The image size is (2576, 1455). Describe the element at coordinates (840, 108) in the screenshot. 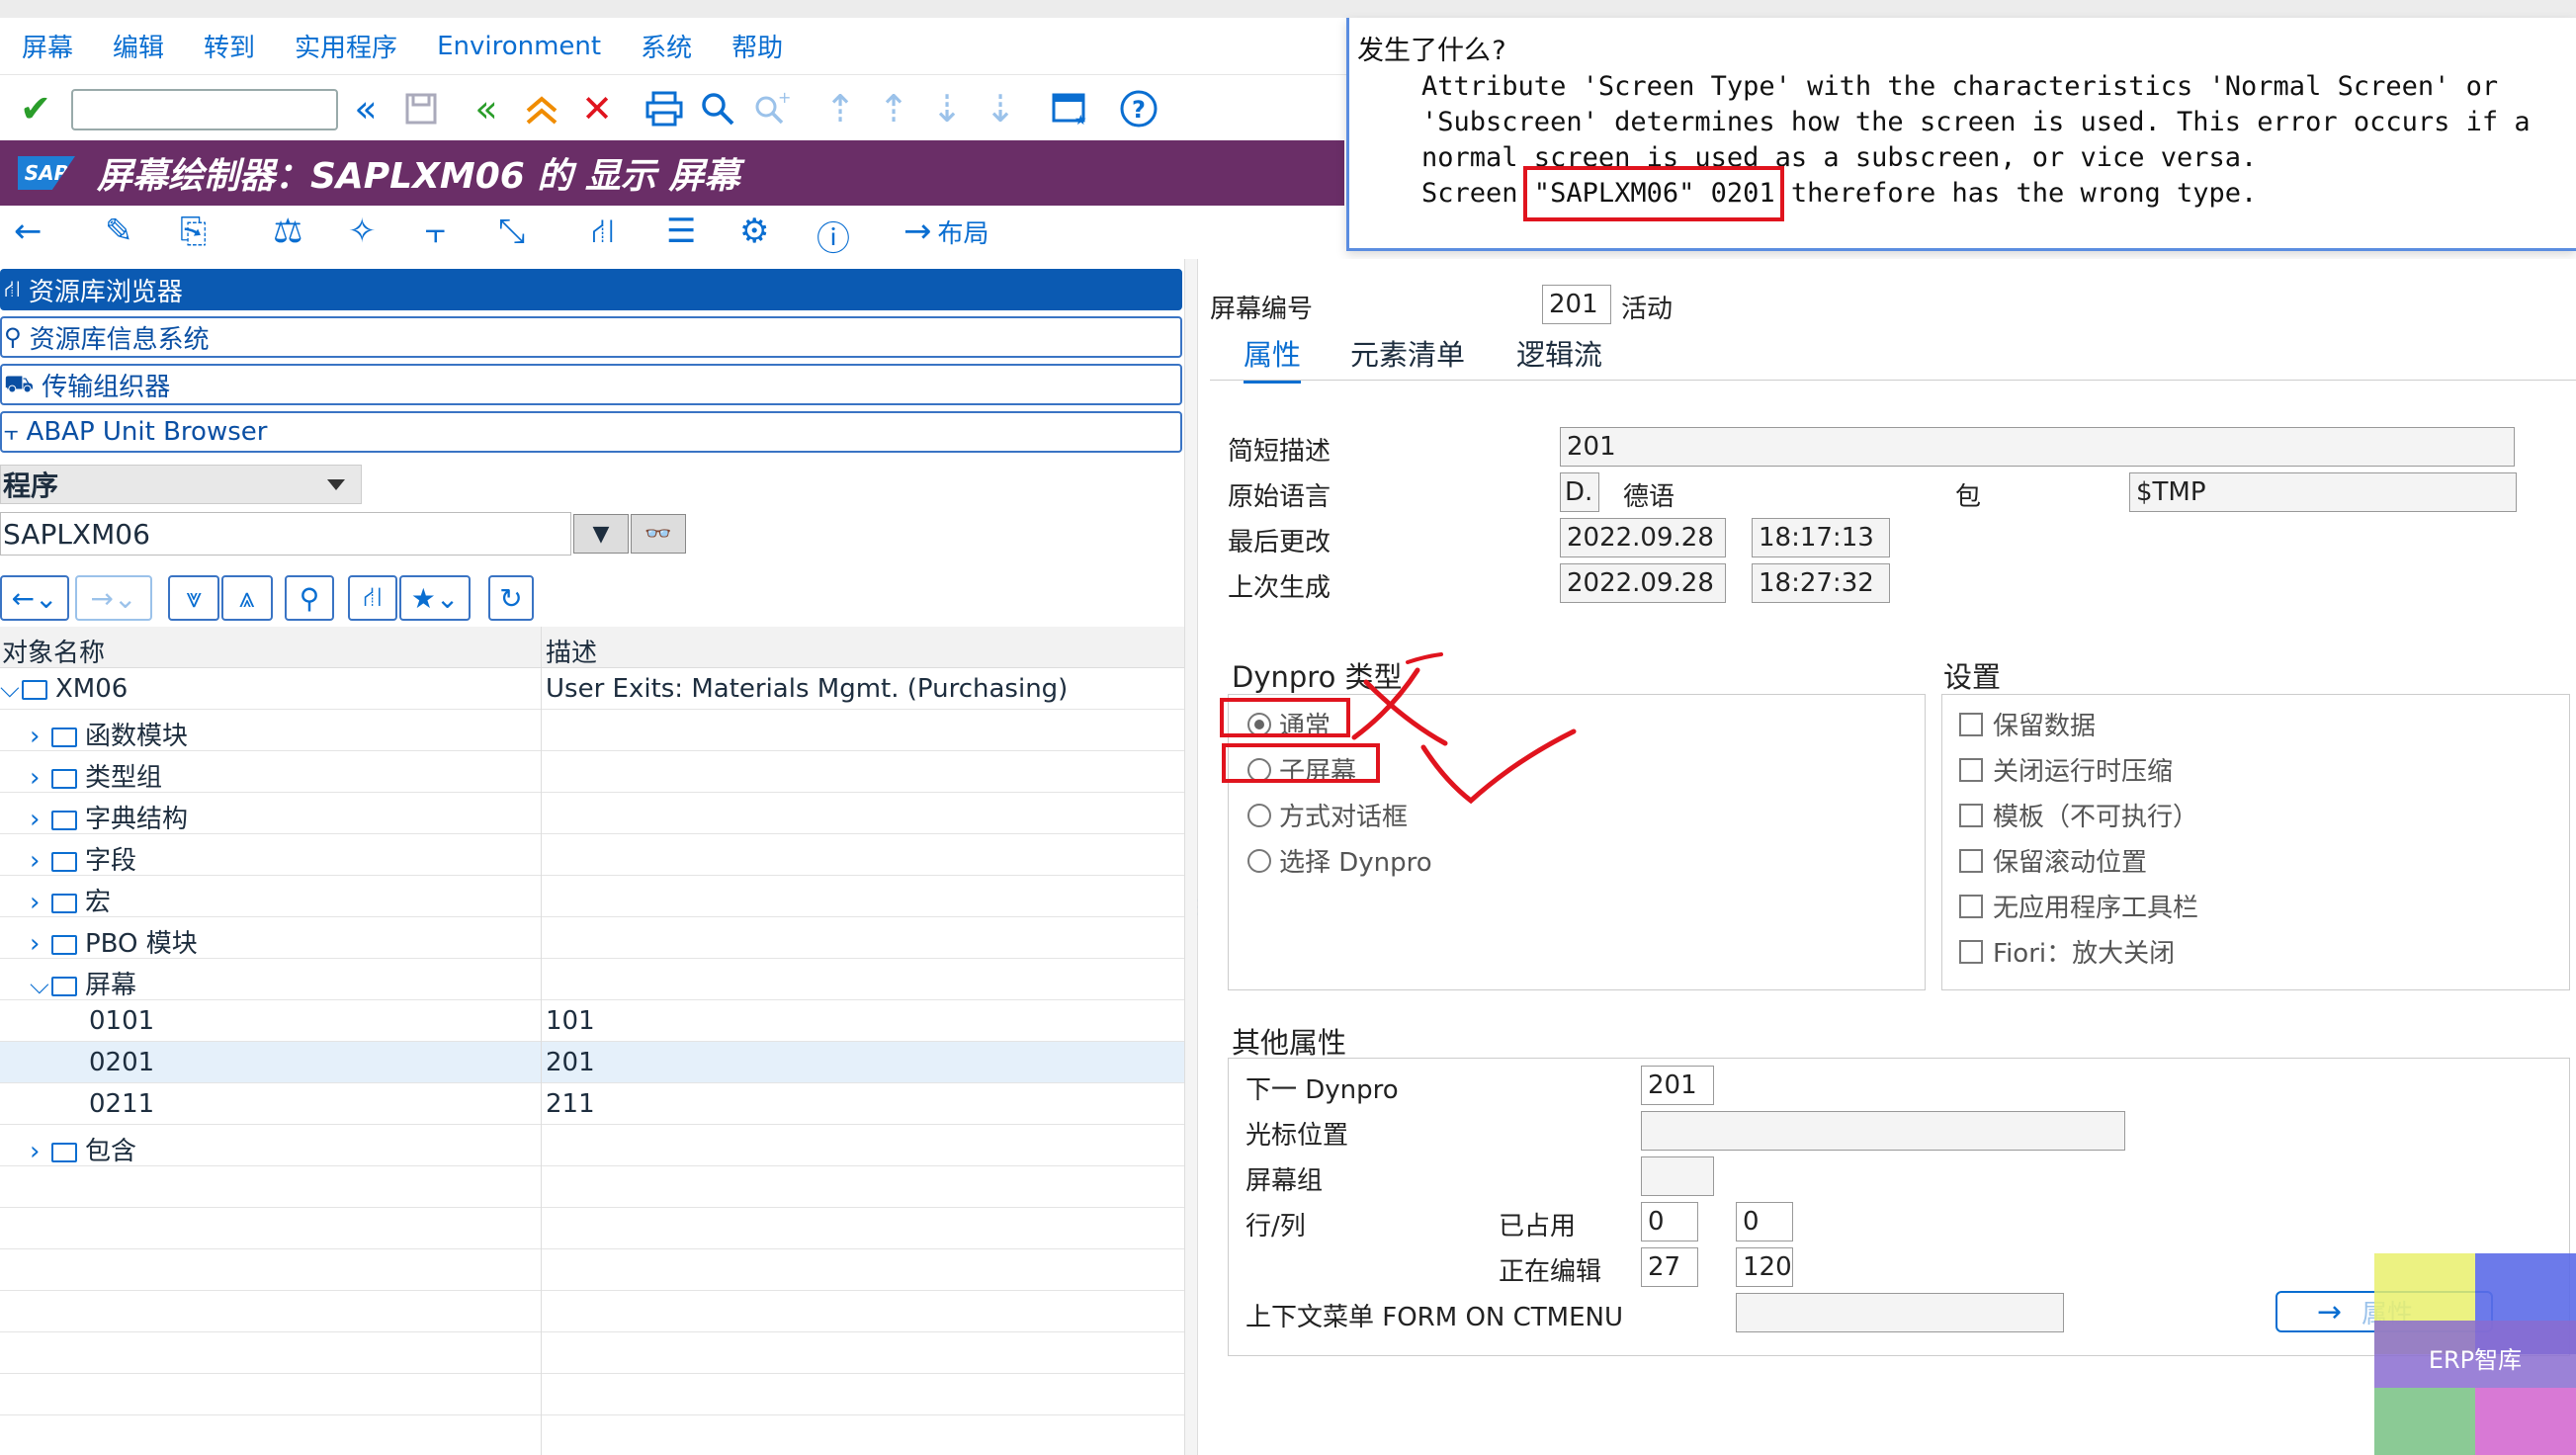

I see `first-page-icon: ⇡` at that location.